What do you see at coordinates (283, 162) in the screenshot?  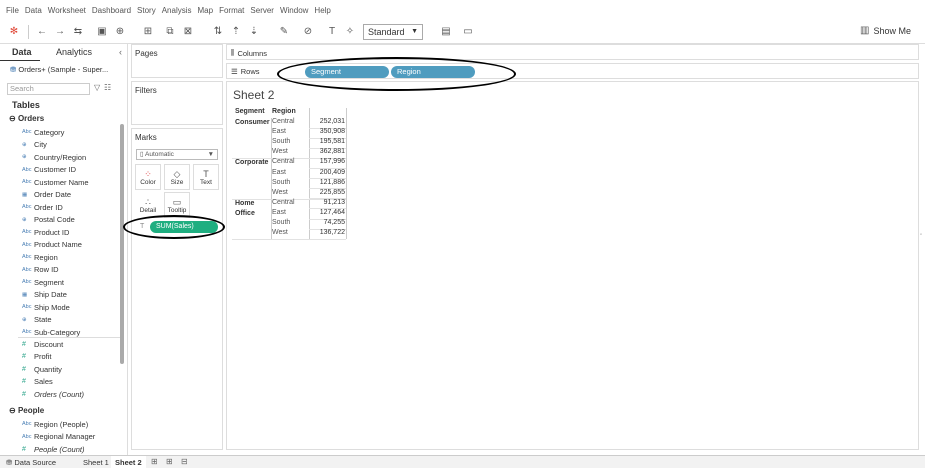 I see `region-cell: Central` at bounding box center [283, 162].